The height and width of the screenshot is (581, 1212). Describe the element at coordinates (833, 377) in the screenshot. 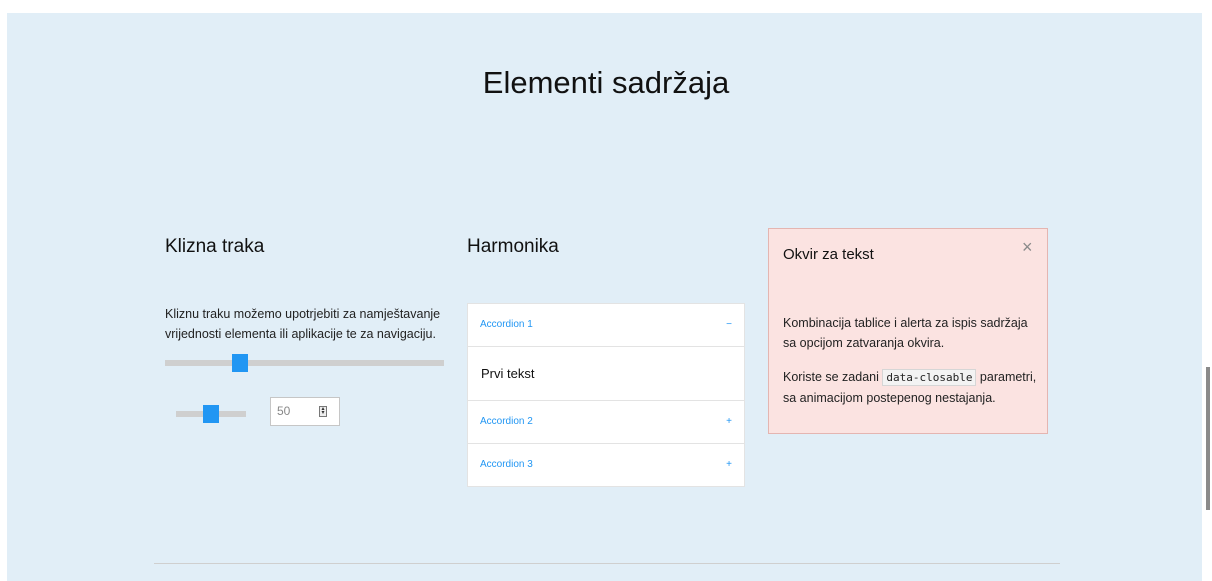

I see `callout-text-part: Koriste se zadani` at that location.